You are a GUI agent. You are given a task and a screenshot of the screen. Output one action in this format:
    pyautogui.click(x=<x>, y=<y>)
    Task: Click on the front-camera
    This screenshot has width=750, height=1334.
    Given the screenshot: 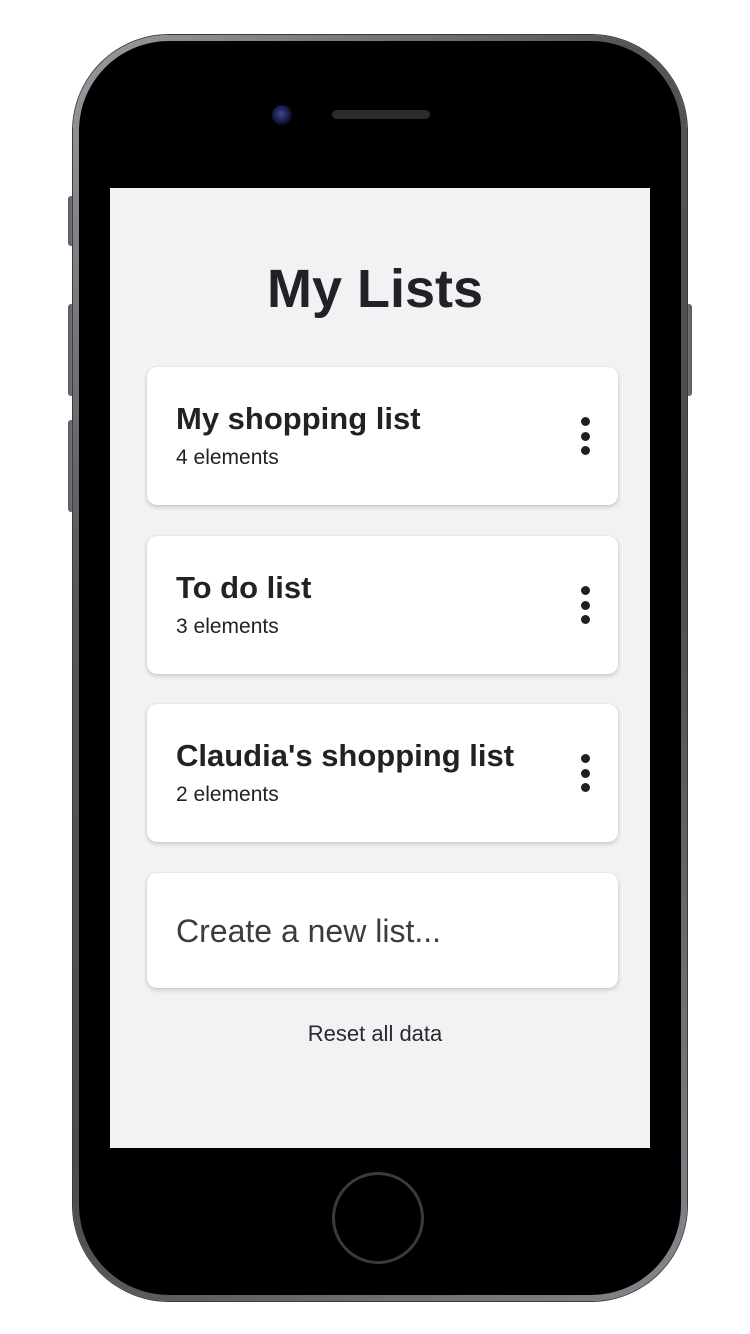 What is the action you would take?
    pyautogui.click(x=282, y=115)
    